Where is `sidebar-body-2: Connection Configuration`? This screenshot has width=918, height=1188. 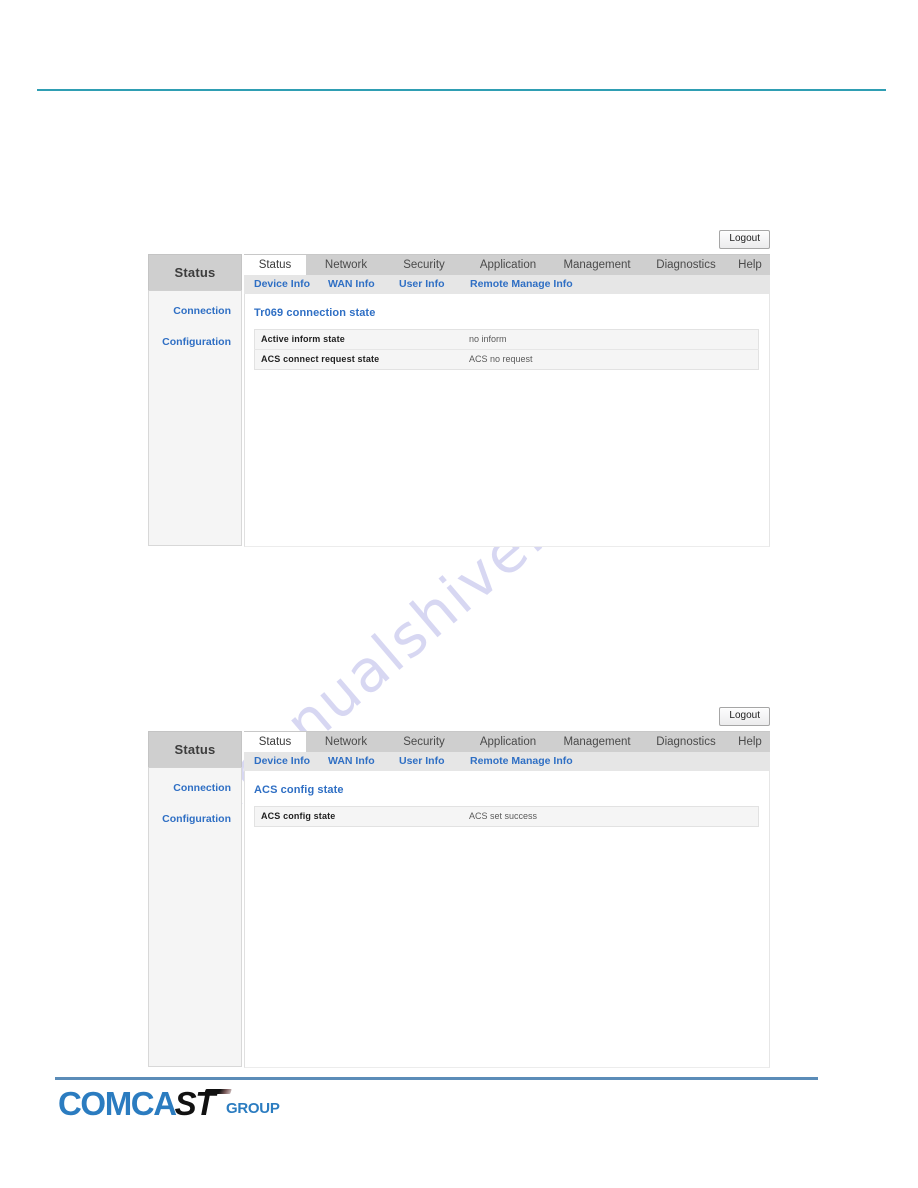
sidebar-body-2: Connection Configuration is located at coordinates (195, 917).